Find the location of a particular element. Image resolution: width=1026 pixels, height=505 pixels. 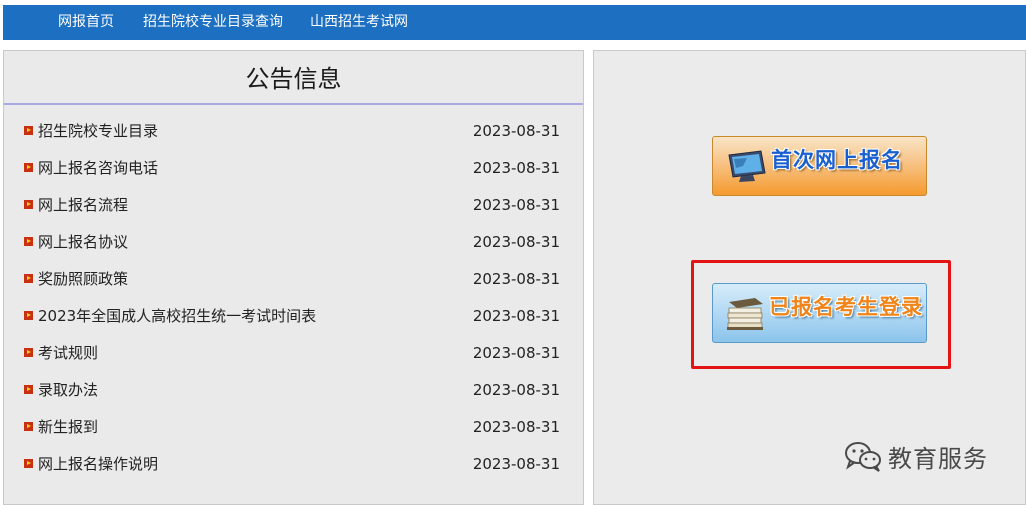

watermark-text: 教育服务 is located at coordinates (938, 458).